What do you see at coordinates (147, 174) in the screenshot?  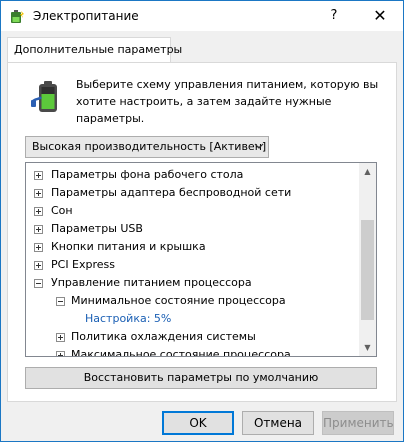 I see `tree-item-label: Параметры фона рабочего стола` at bounding box center [147, 174].